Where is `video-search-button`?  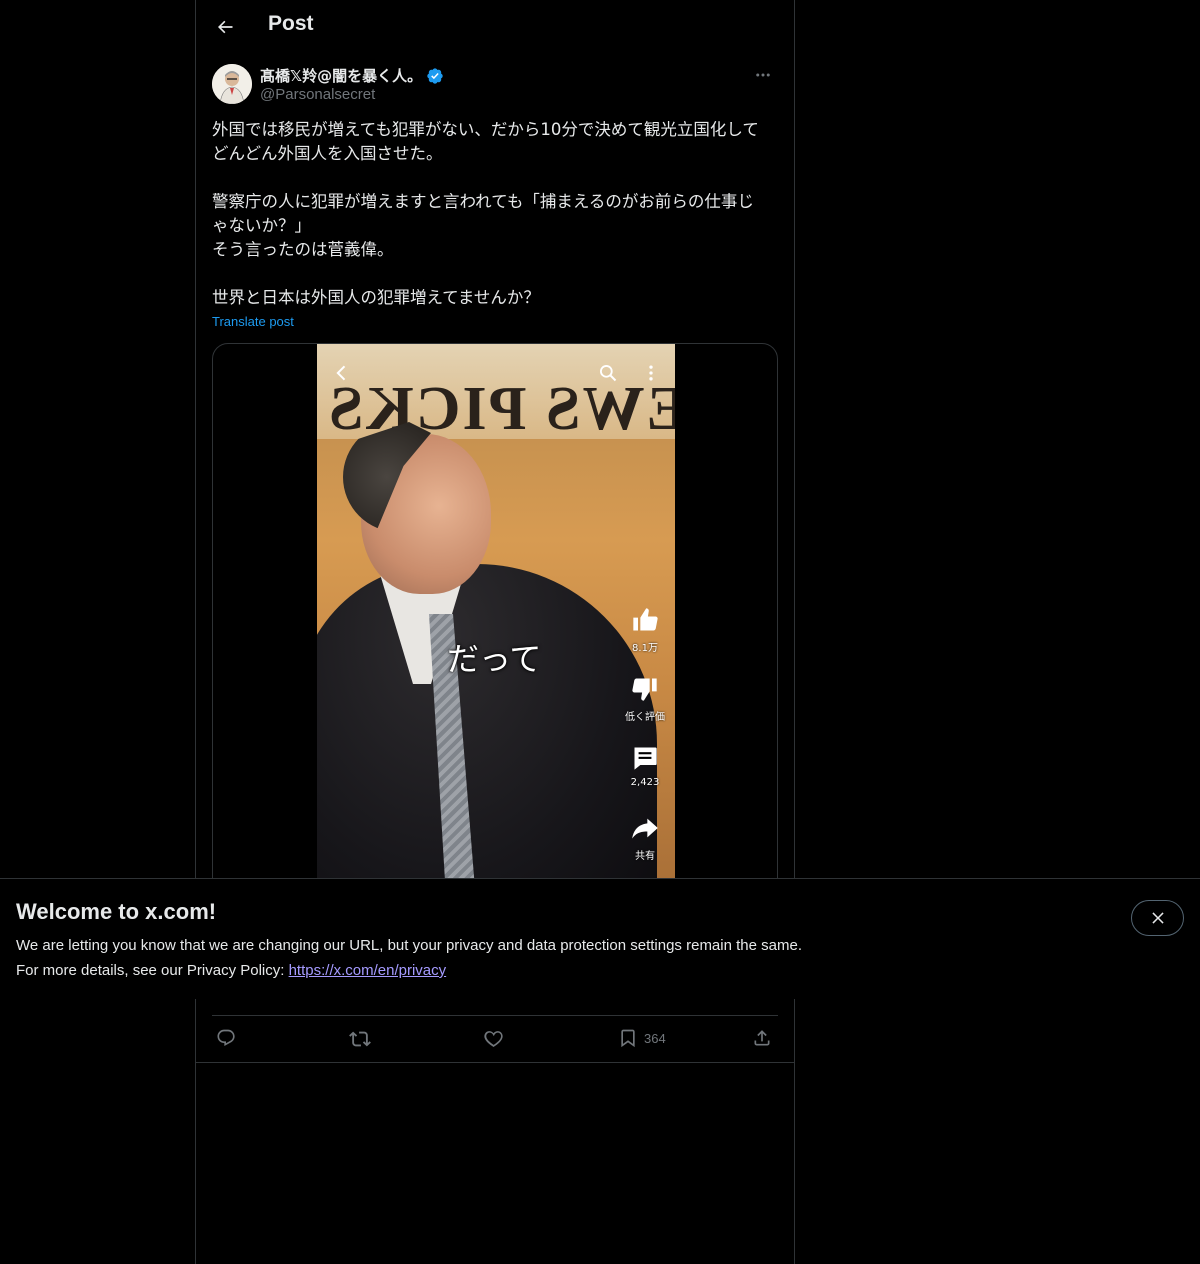 video-search-button is located at coordinates (608, 373).